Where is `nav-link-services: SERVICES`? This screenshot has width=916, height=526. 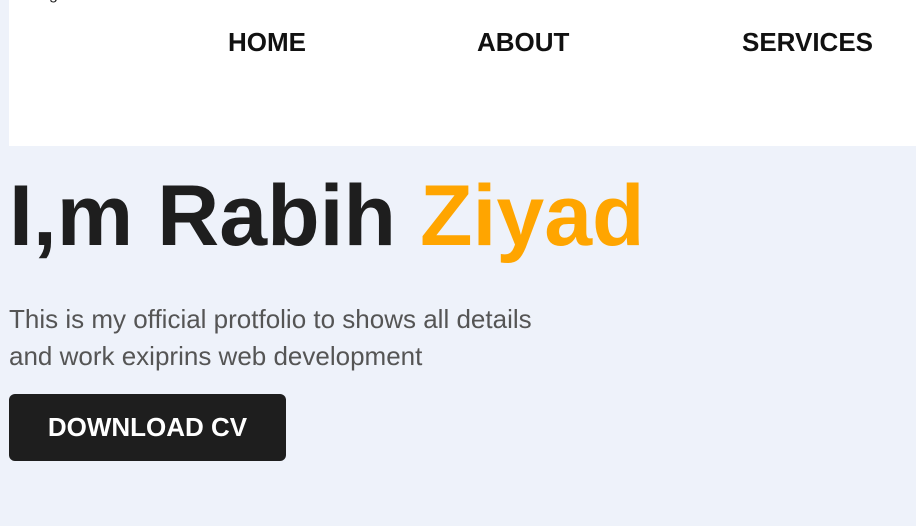 nav-link-services: SERVICES is located at coordinates (807, 42).